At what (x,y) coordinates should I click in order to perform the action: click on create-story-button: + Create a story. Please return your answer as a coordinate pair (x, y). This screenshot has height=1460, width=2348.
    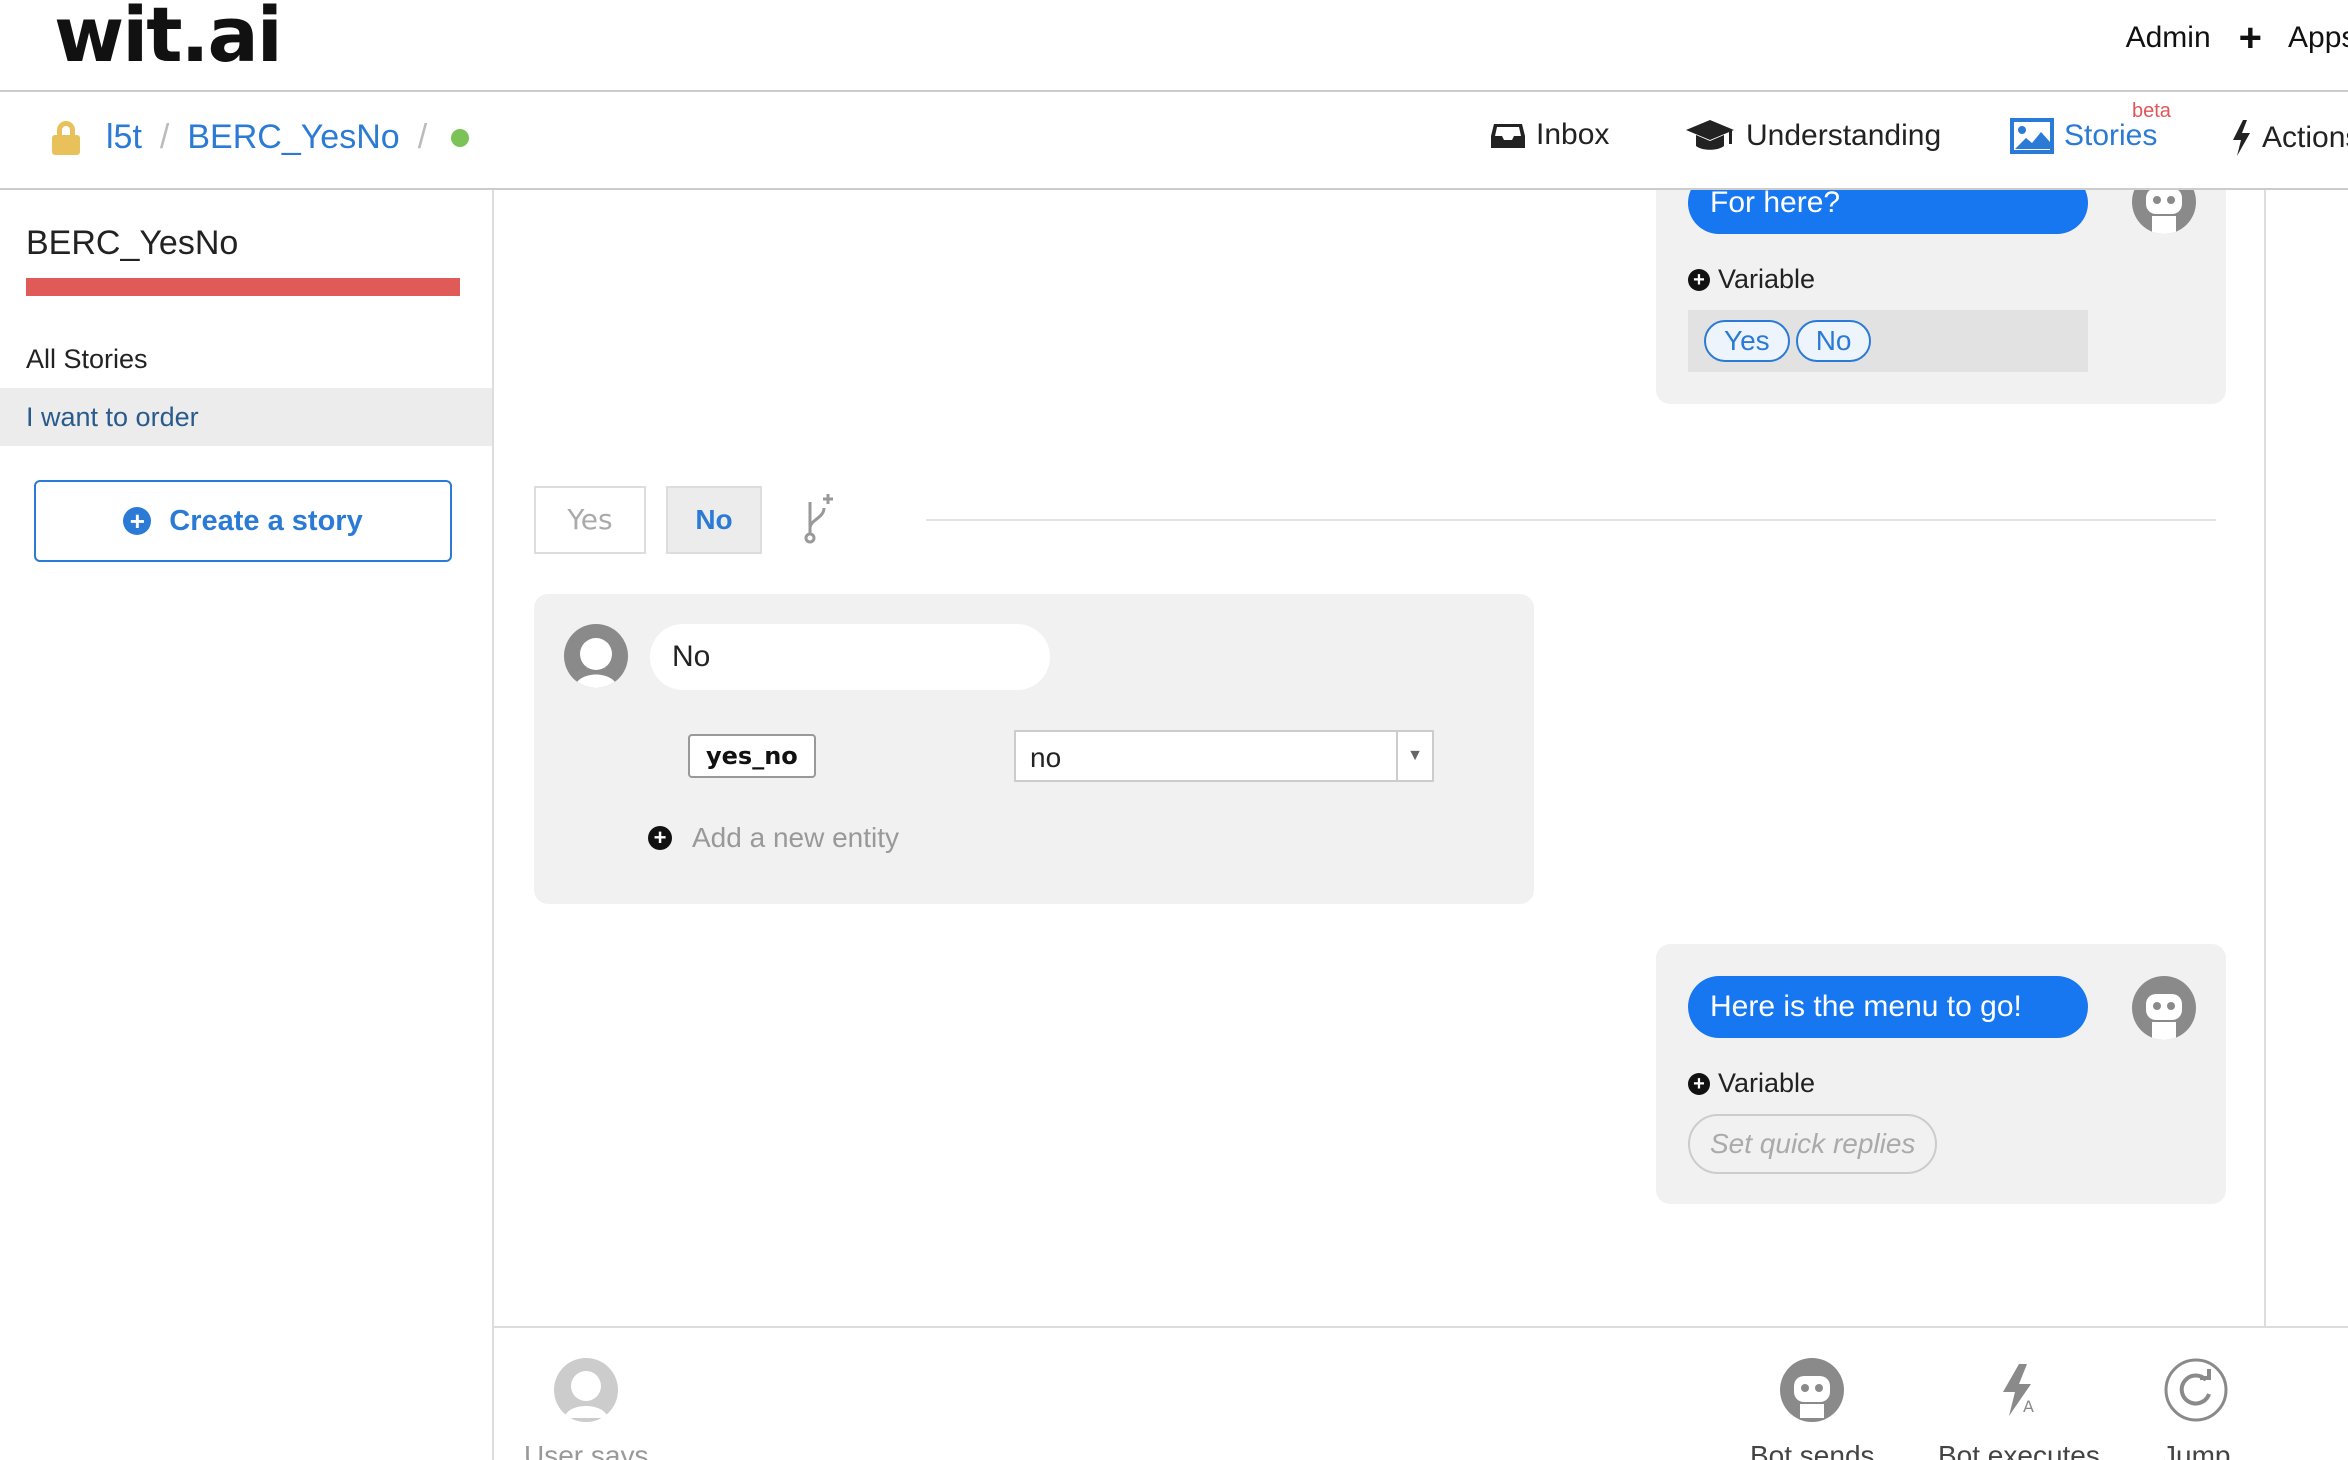
    Looking at the image, I should click on (243, 521).